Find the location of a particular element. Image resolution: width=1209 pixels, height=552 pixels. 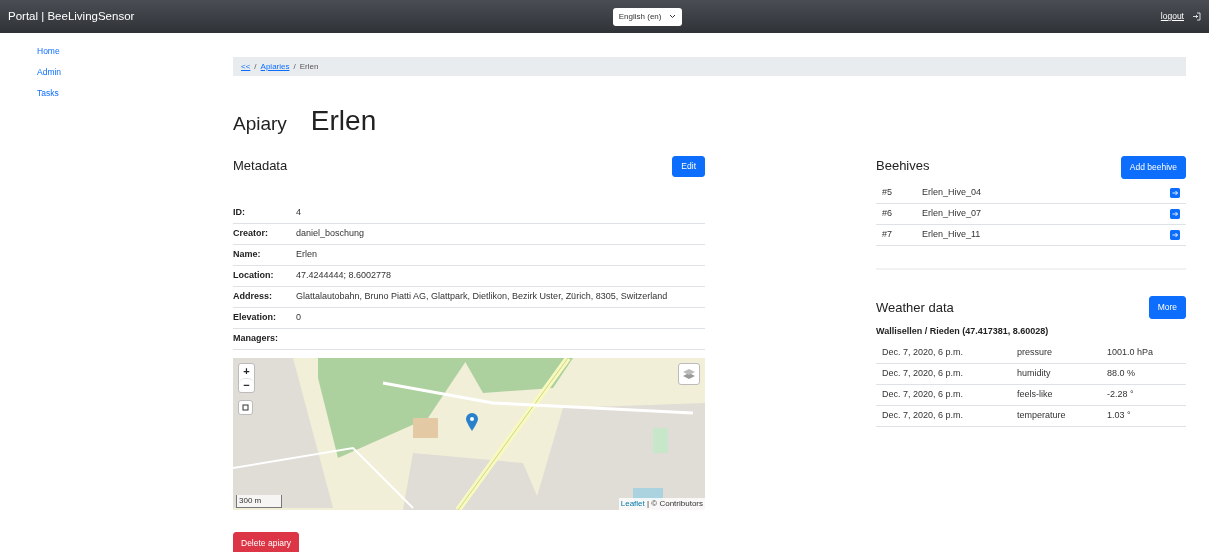

hive-number: #5 is located at coordinates (896, 193).